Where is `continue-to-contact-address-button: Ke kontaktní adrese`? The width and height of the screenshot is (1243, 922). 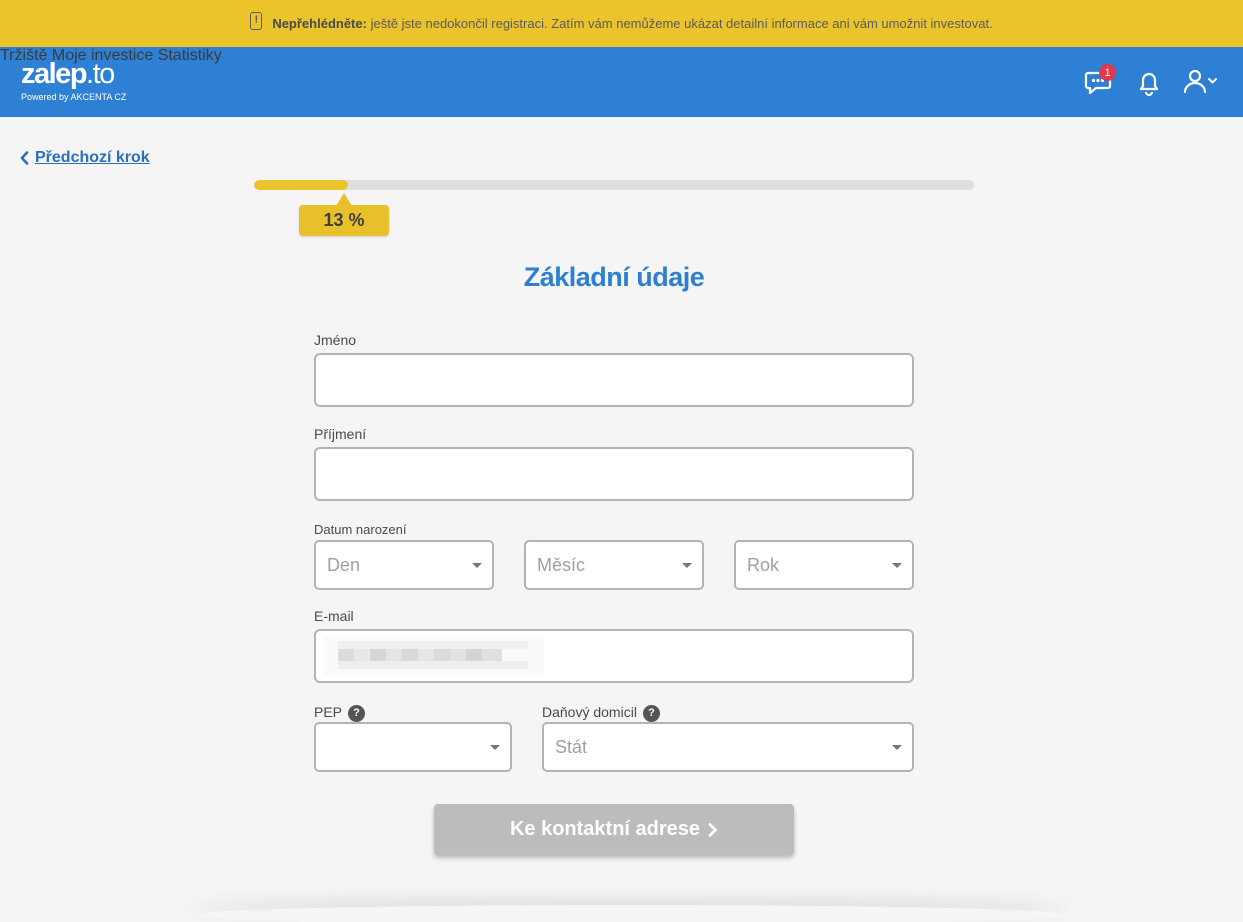 continue-to-contact-address-button: Ke kontaktní adrese is located at coordinates (614, 829).